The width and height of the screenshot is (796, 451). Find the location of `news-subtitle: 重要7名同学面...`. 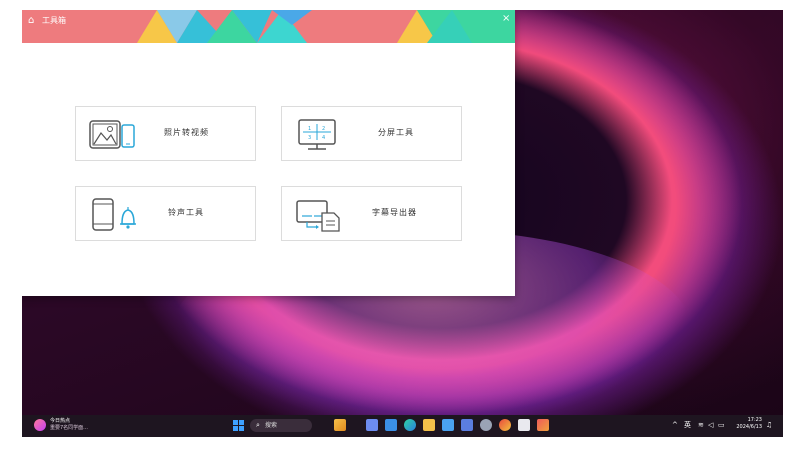

news-subtitle: 重要7名同学面... is located at coordinates (69, 428).